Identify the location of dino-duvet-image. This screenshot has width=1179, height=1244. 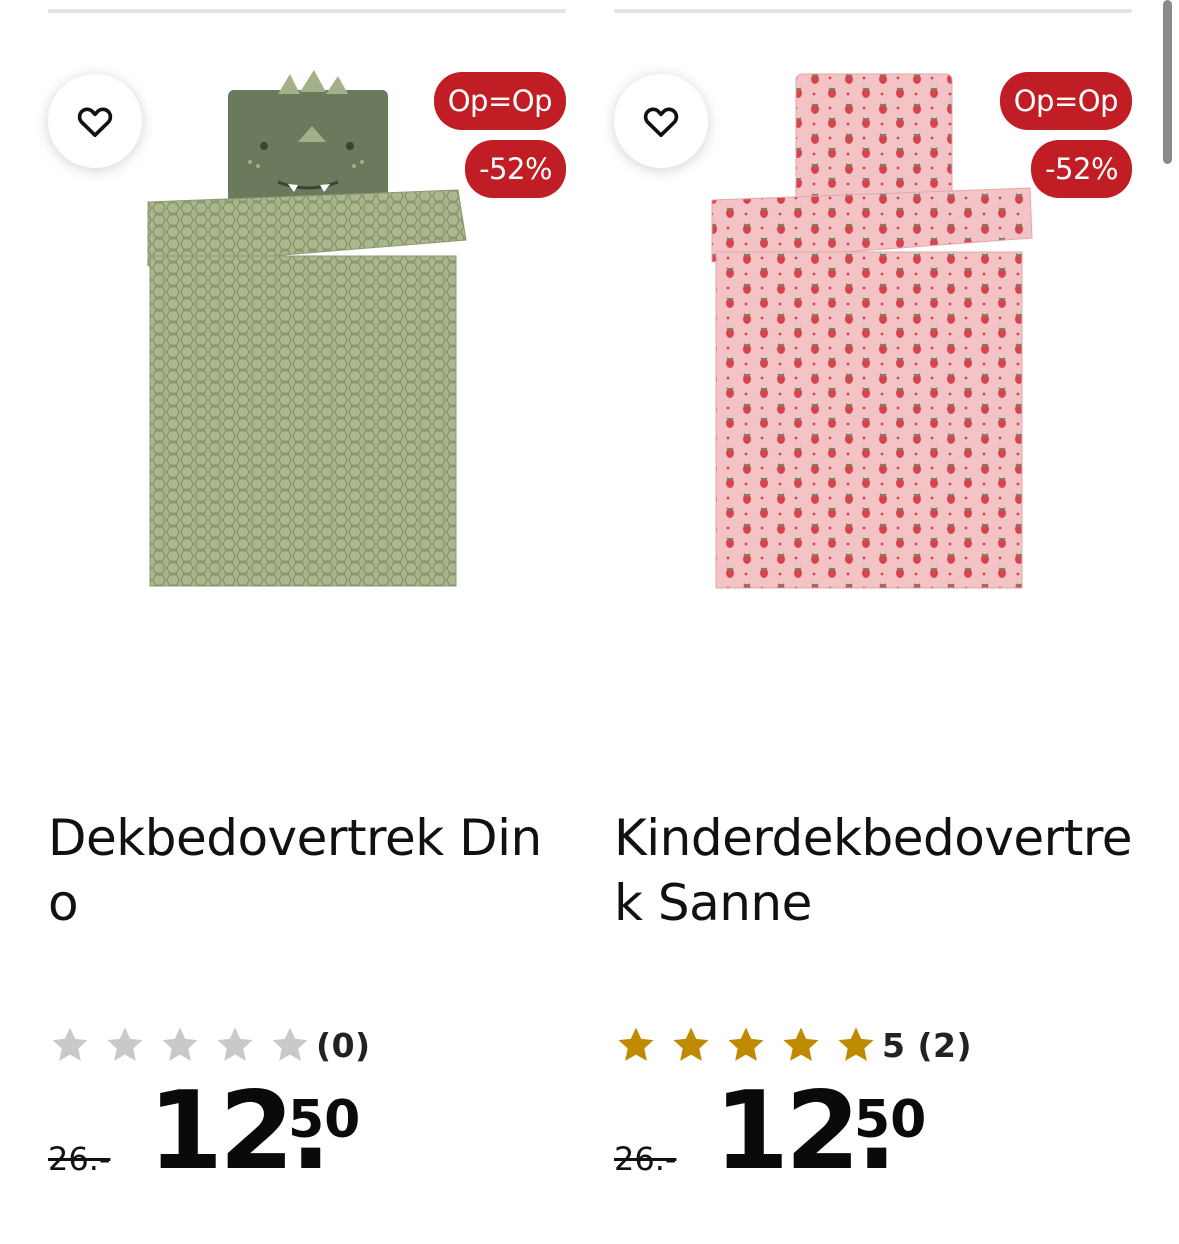
(308, 340).